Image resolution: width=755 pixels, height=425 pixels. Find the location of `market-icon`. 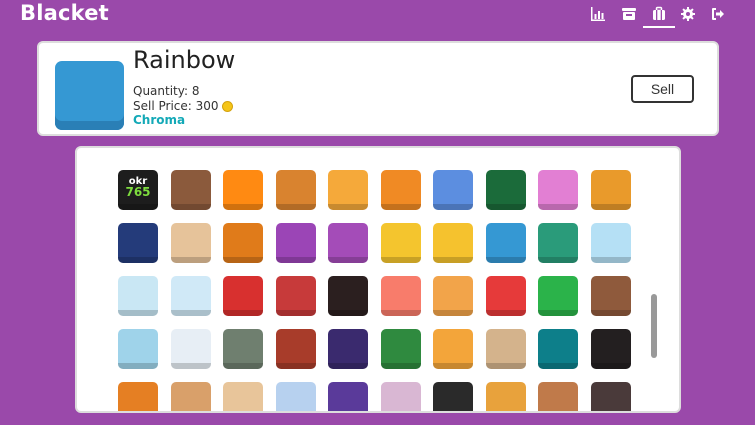

market-icon is located at coordinates (629, 14).